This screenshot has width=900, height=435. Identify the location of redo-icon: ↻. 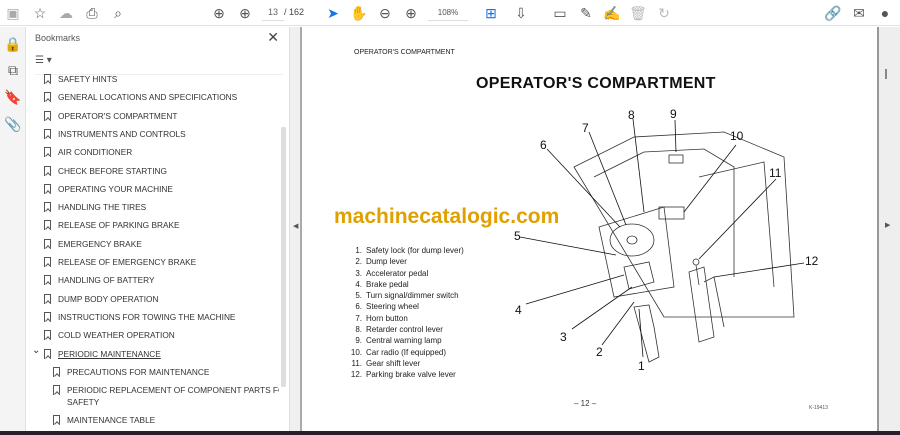
(664, 13).